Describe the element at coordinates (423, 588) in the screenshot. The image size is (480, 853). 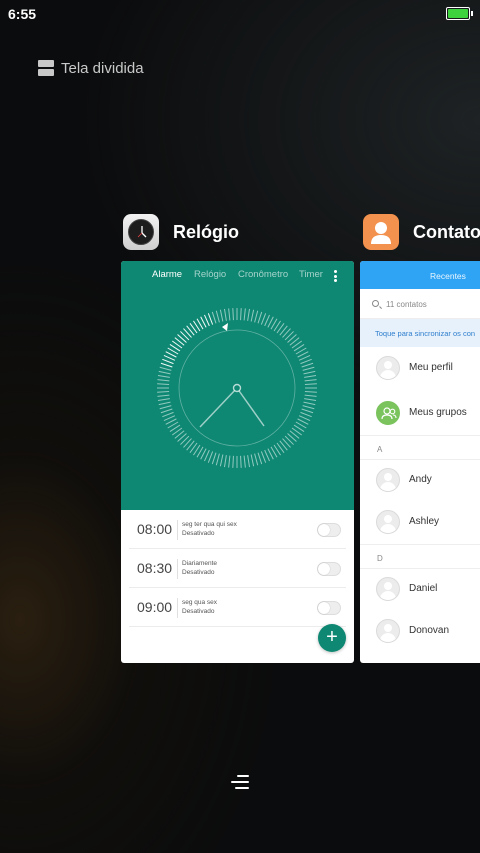
I see `contact-name: Daniel` at that location.